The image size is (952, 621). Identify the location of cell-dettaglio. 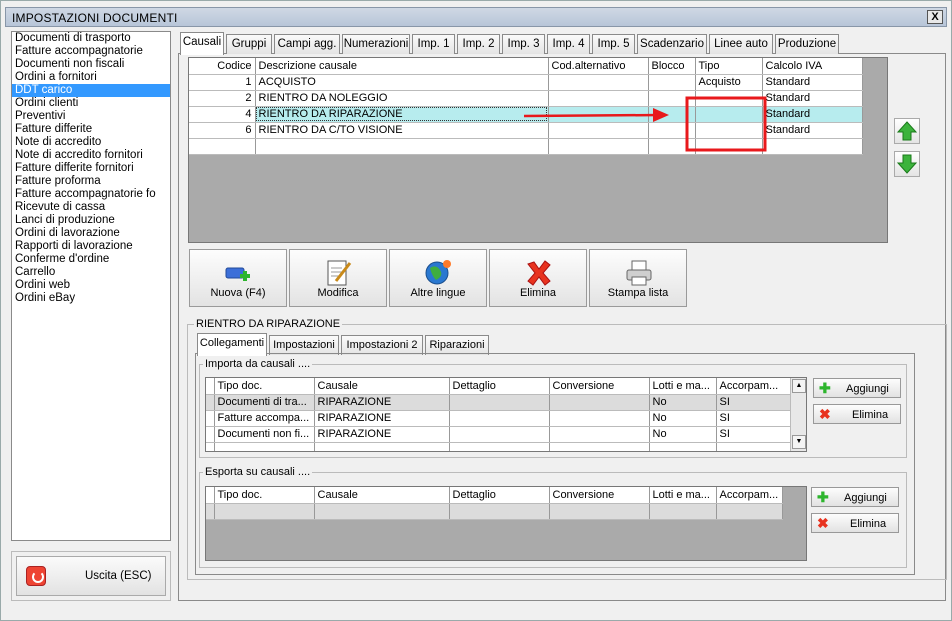
(499, 402).